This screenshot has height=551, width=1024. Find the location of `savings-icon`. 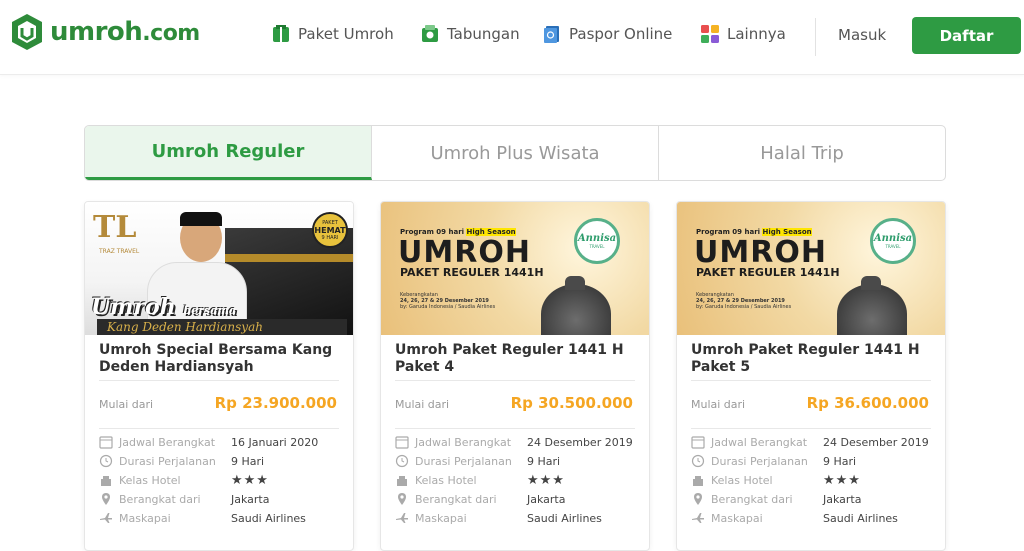

savings-icon is located at coordinates (430, 33).